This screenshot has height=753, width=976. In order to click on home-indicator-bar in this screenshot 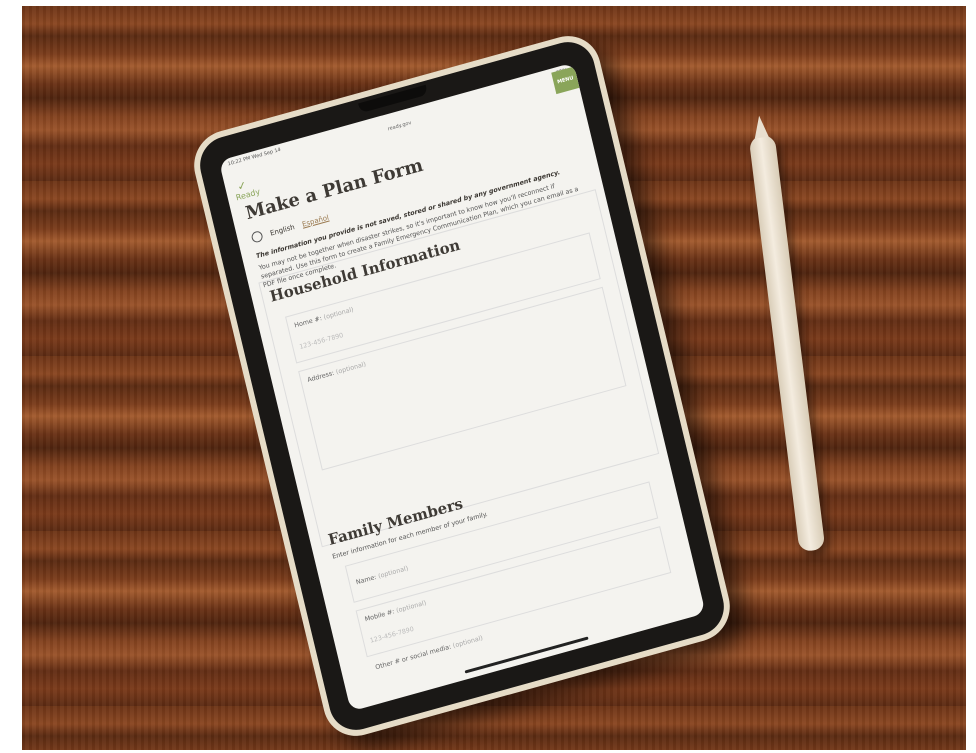, I will do `click(526, 655)`.